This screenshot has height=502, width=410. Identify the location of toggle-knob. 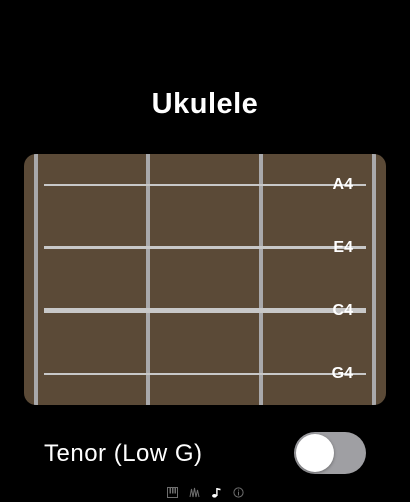
(315, 453).